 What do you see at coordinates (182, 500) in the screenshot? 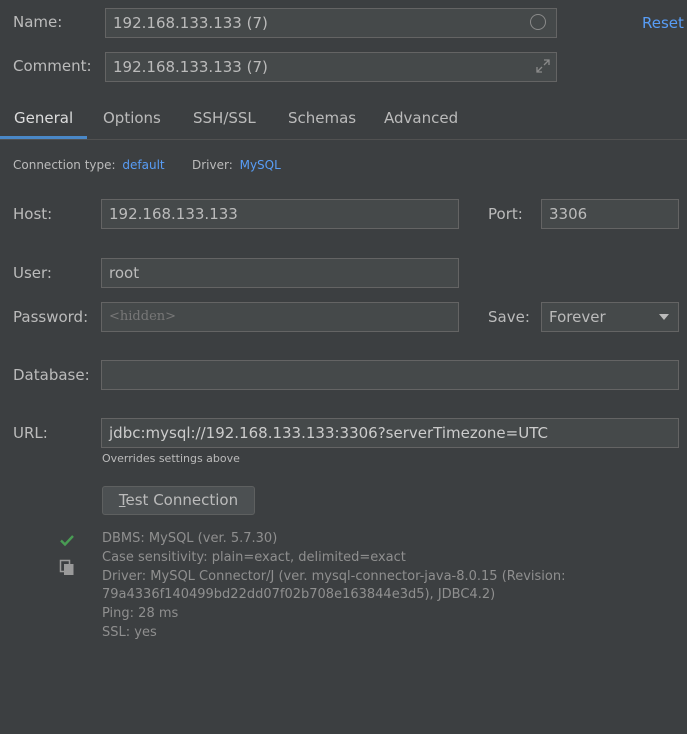
I see `test-connection-label: est Connection` at bounding box center [182, 500].